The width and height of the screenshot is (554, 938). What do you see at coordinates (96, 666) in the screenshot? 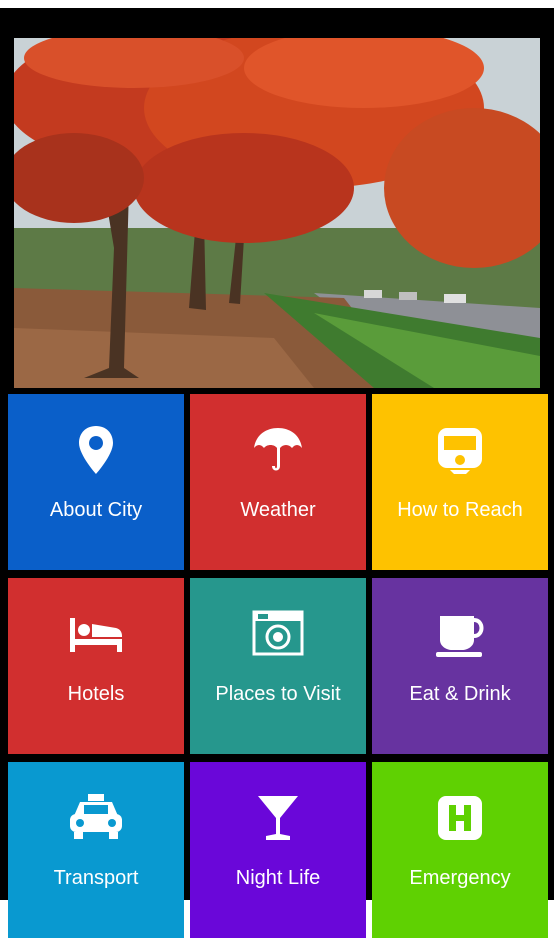
I see `tile-hotels: Hotels` at bounding box center [96, 666].